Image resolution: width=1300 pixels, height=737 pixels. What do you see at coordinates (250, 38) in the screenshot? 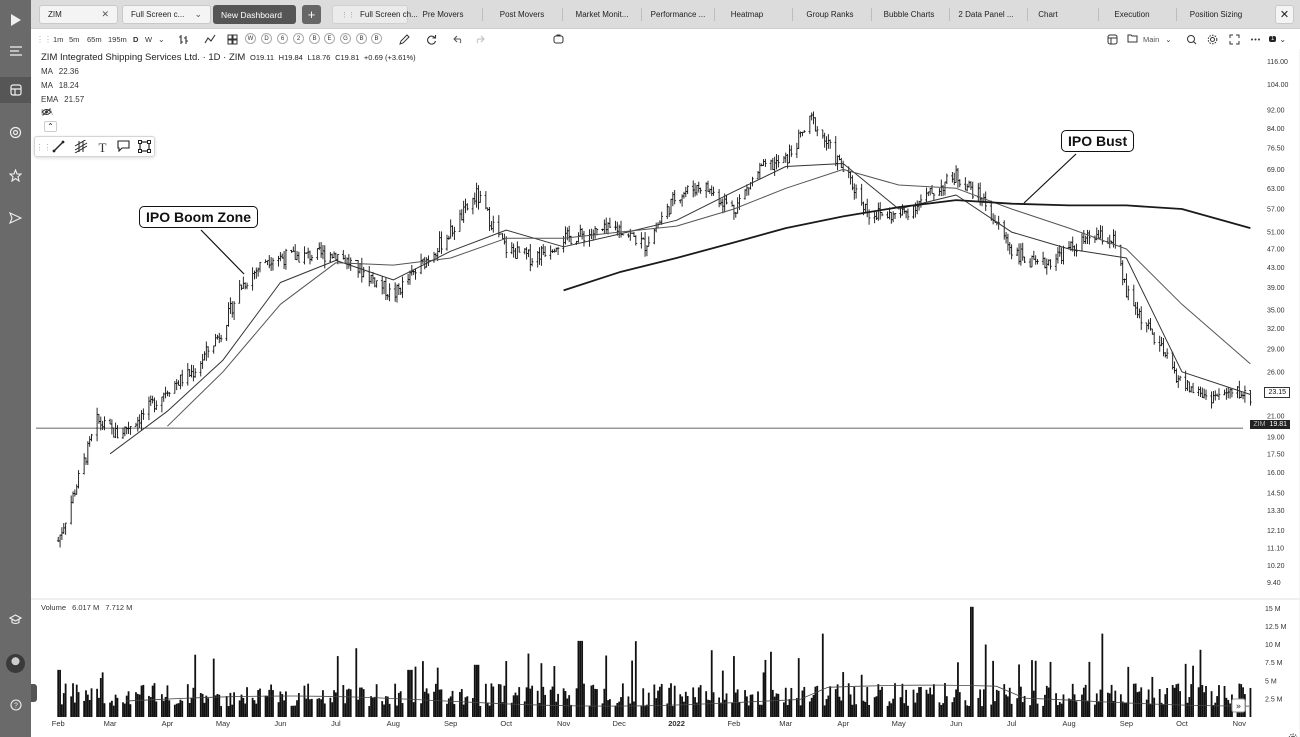
I see `quick-period-w: W` at bounding box center [250, 38].